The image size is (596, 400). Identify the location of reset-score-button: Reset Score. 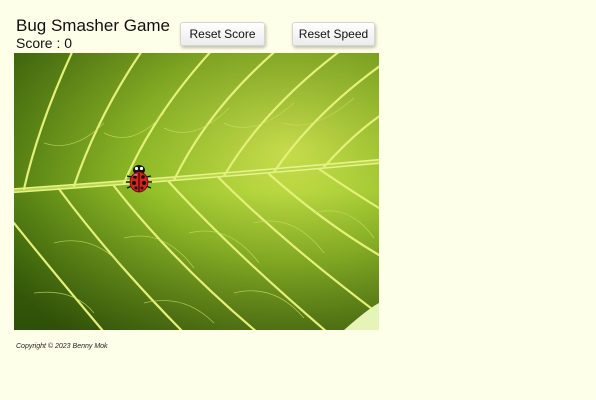
(222, 34).